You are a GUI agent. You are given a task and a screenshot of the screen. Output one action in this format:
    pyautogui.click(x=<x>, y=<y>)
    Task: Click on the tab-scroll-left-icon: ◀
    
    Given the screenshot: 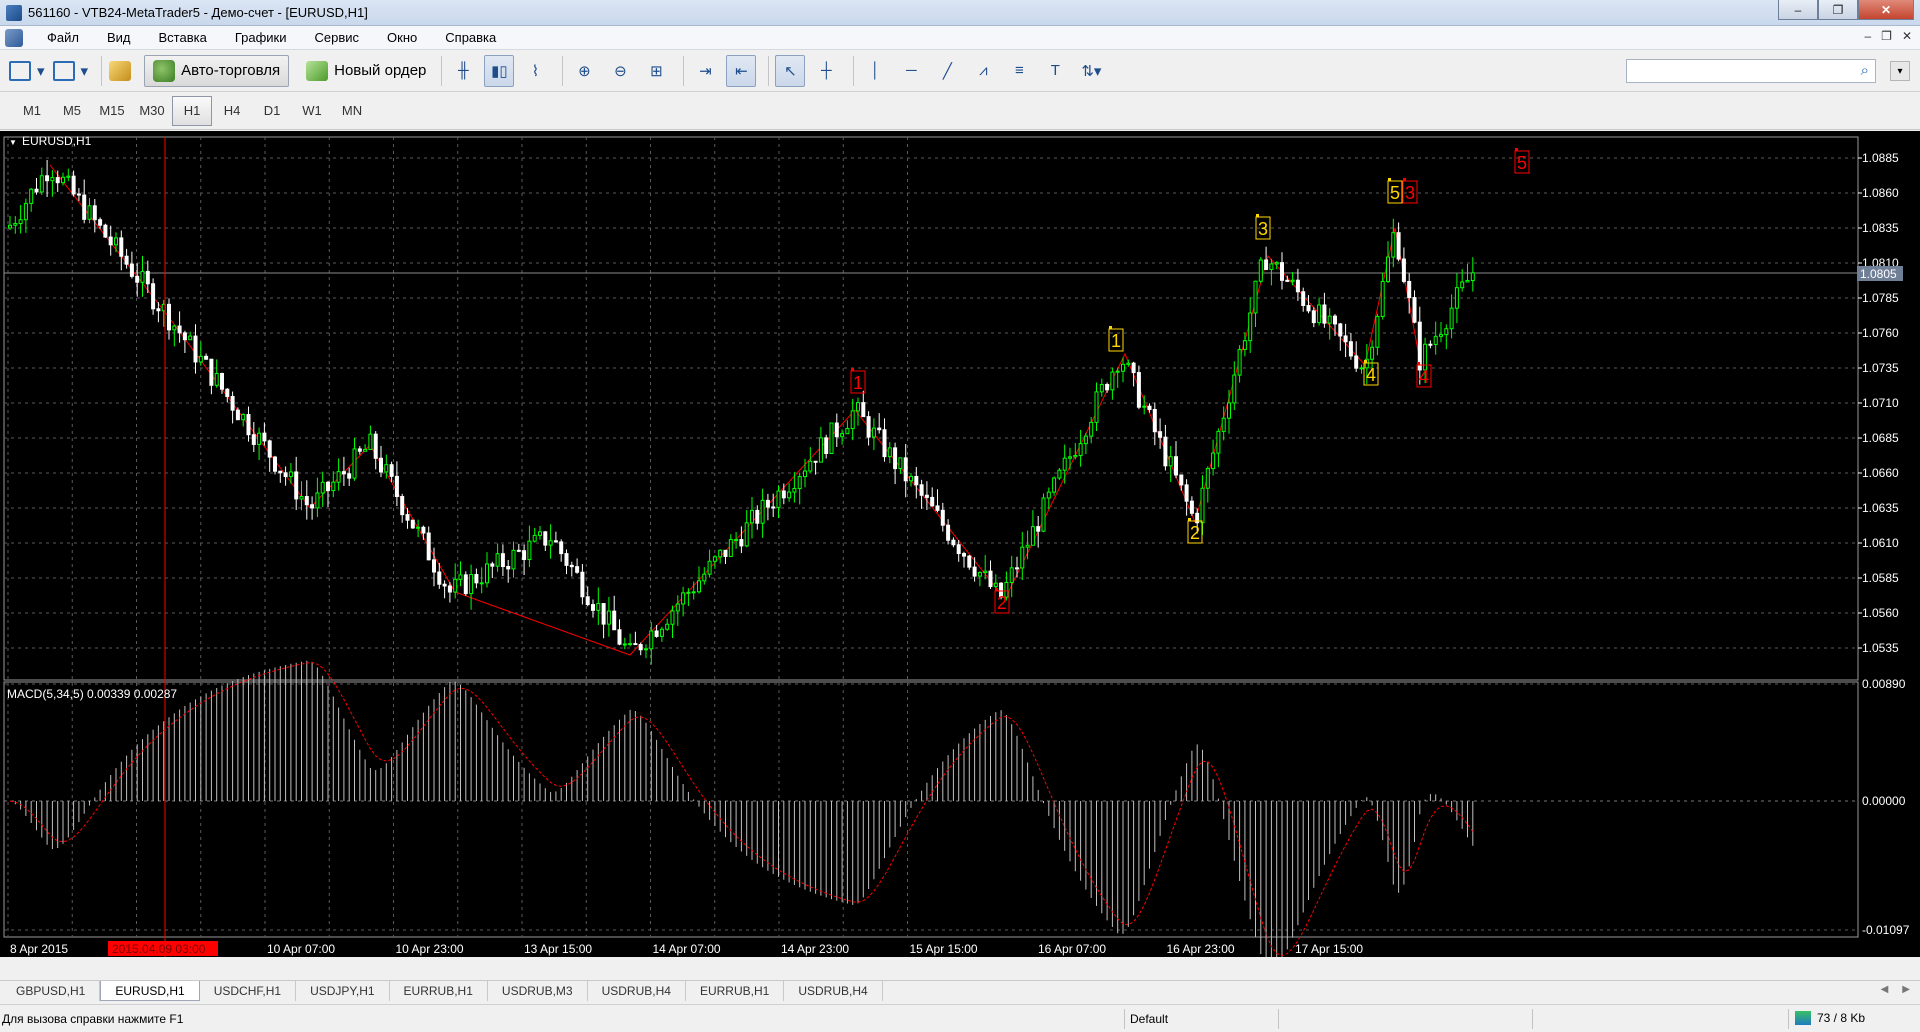 What is the action you would take?
    pyautogui.click(x=1885, y=989)
    